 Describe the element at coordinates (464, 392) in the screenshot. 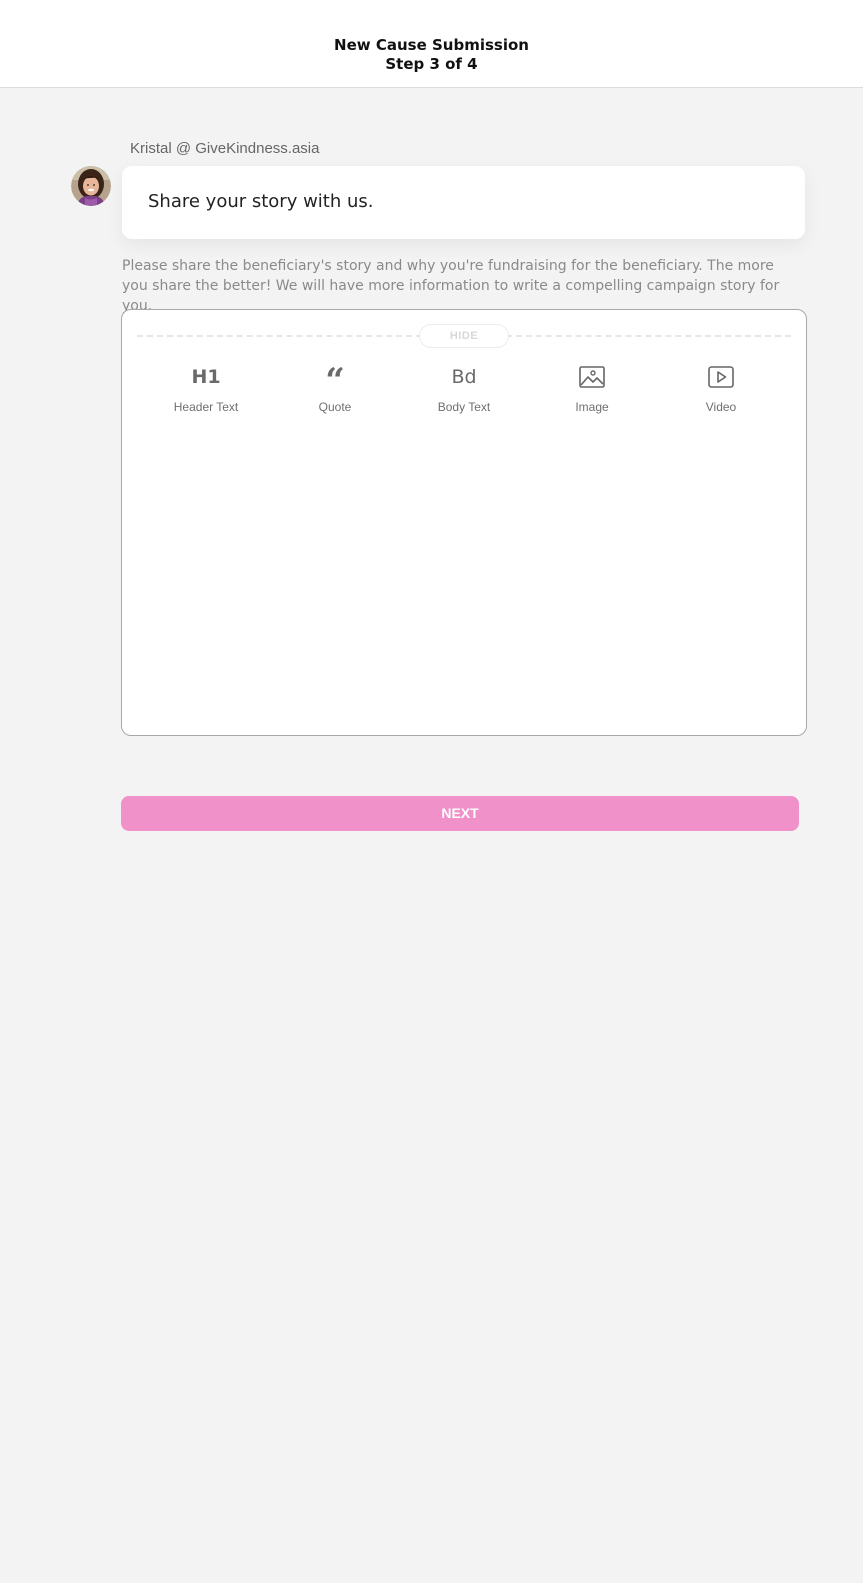

I see `tool-body-text: Bd Body Text` at that location.